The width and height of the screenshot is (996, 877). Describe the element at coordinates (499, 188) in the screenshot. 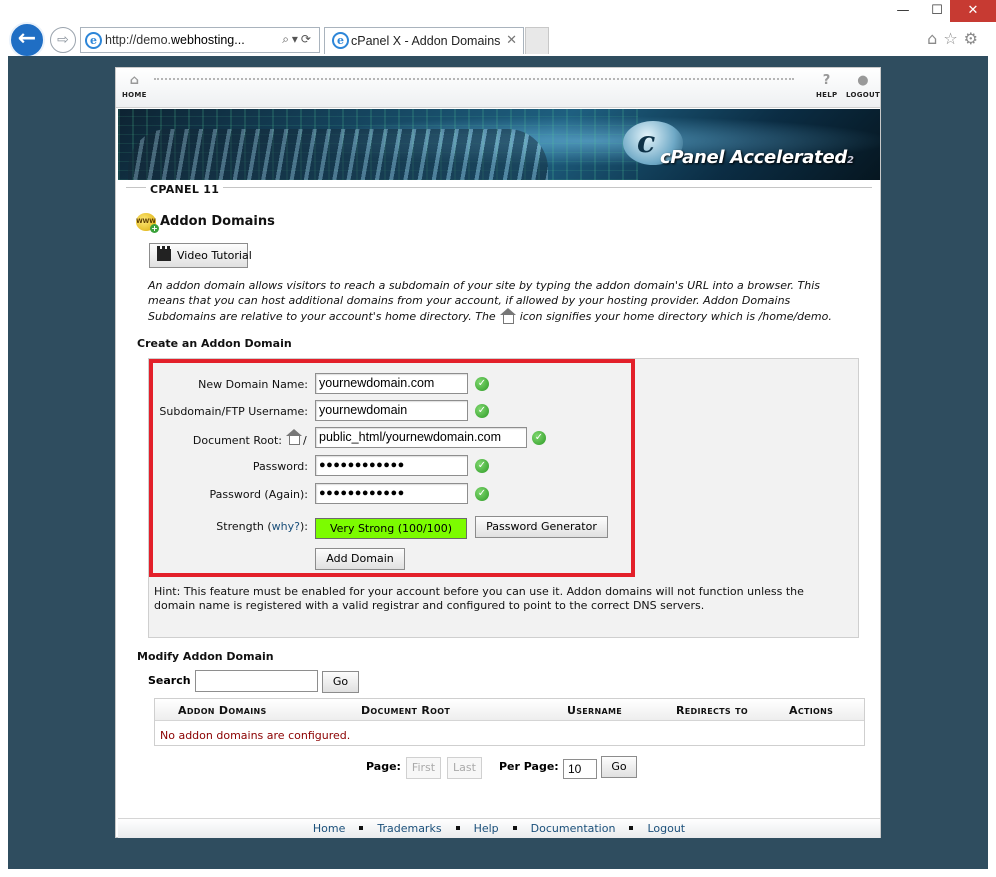

I see `version-strip: CPANEL 11` at that location.